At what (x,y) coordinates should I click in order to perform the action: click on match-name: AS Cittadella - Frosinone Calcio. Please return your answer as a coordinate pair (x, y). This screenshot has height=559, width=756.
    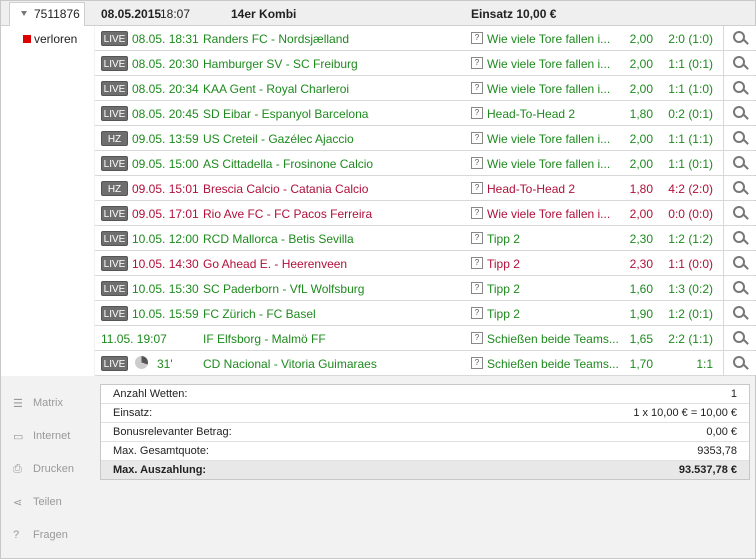
    Looking at the image, I should click on (288, 164).